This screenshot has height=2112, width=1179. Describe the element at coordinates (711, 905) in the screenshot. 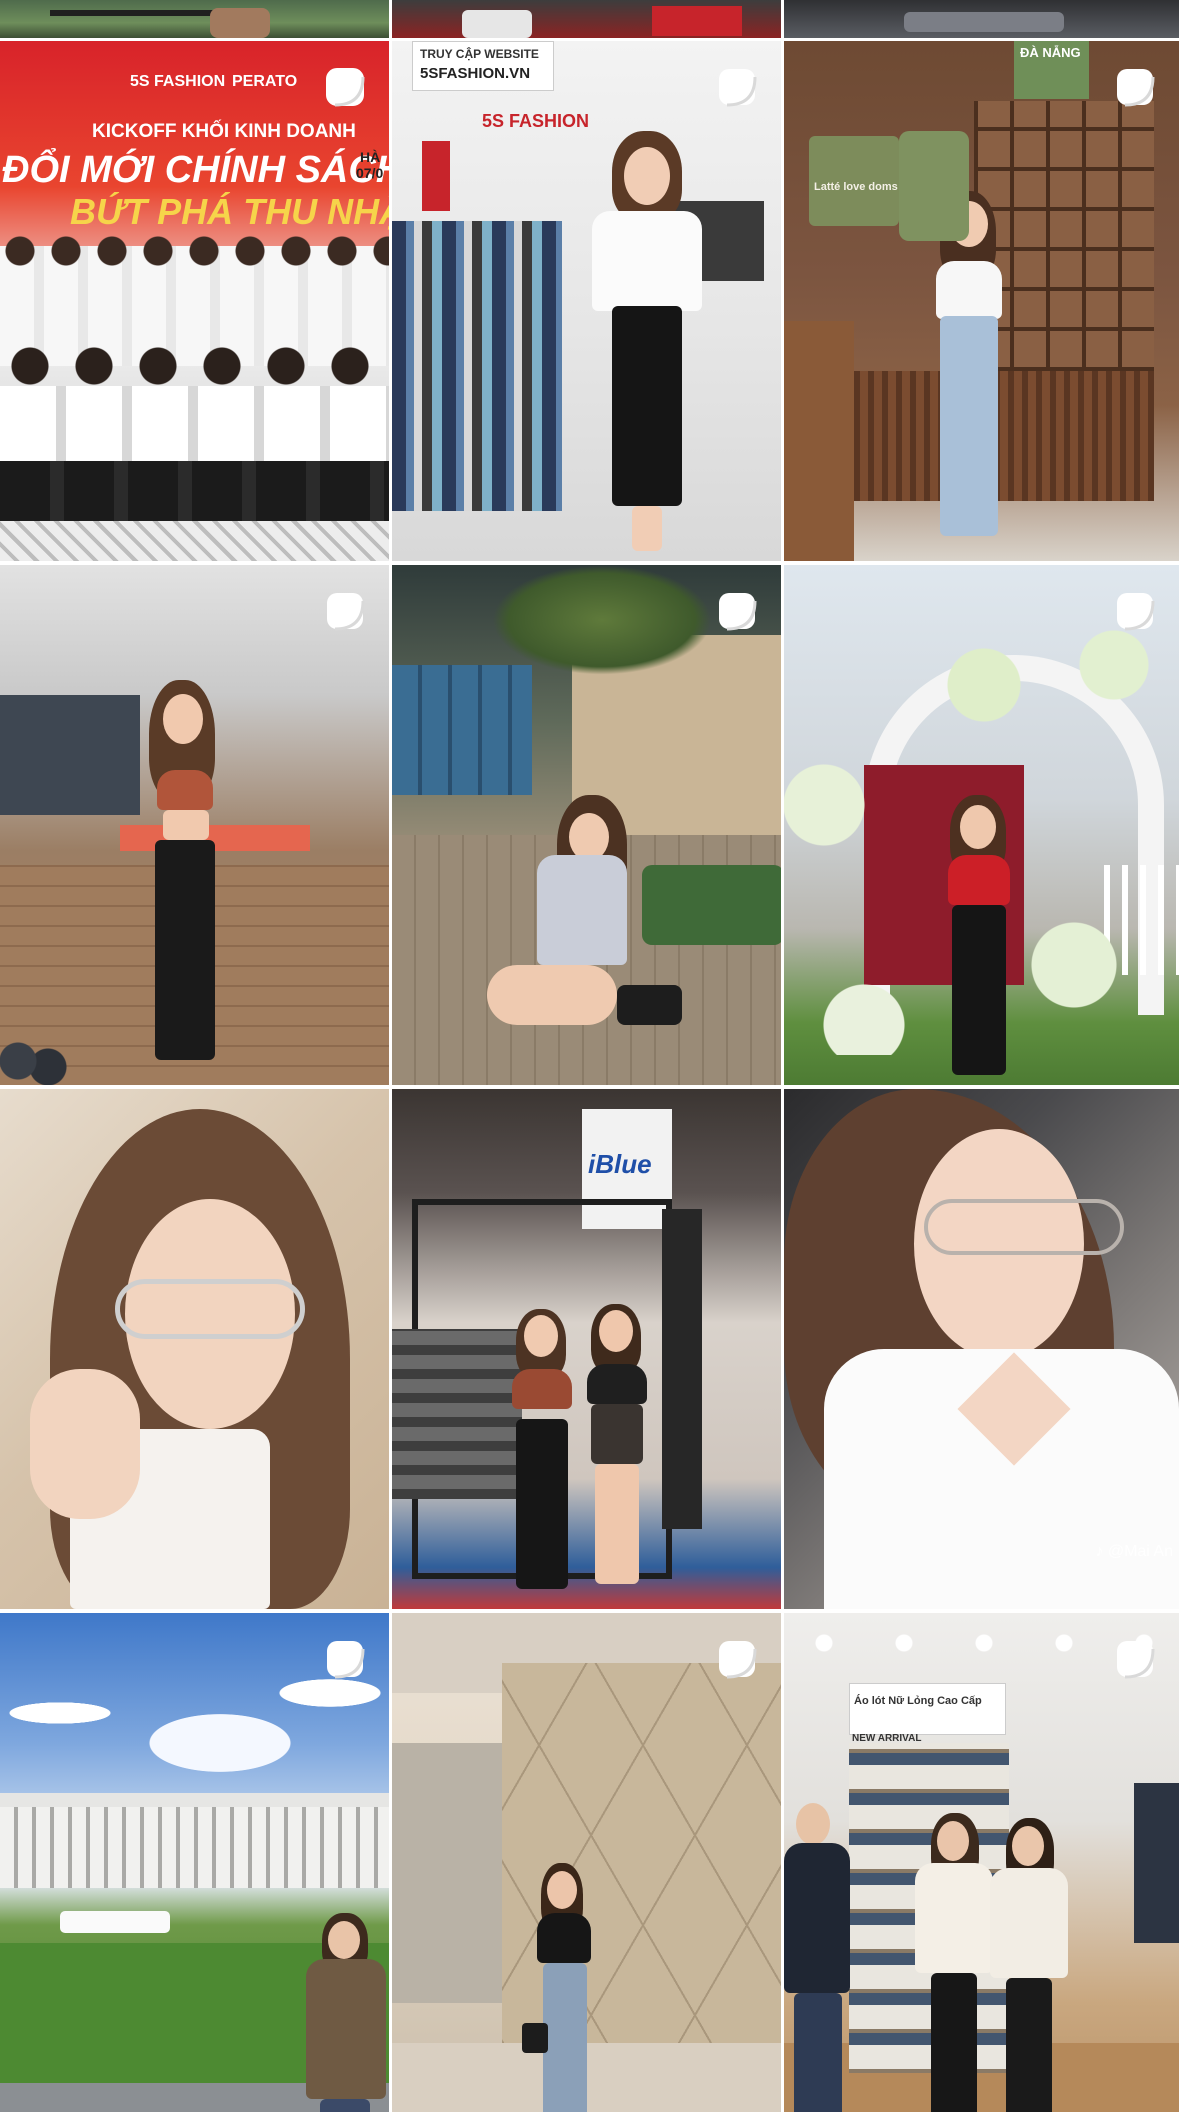

I see `planter` at that location.